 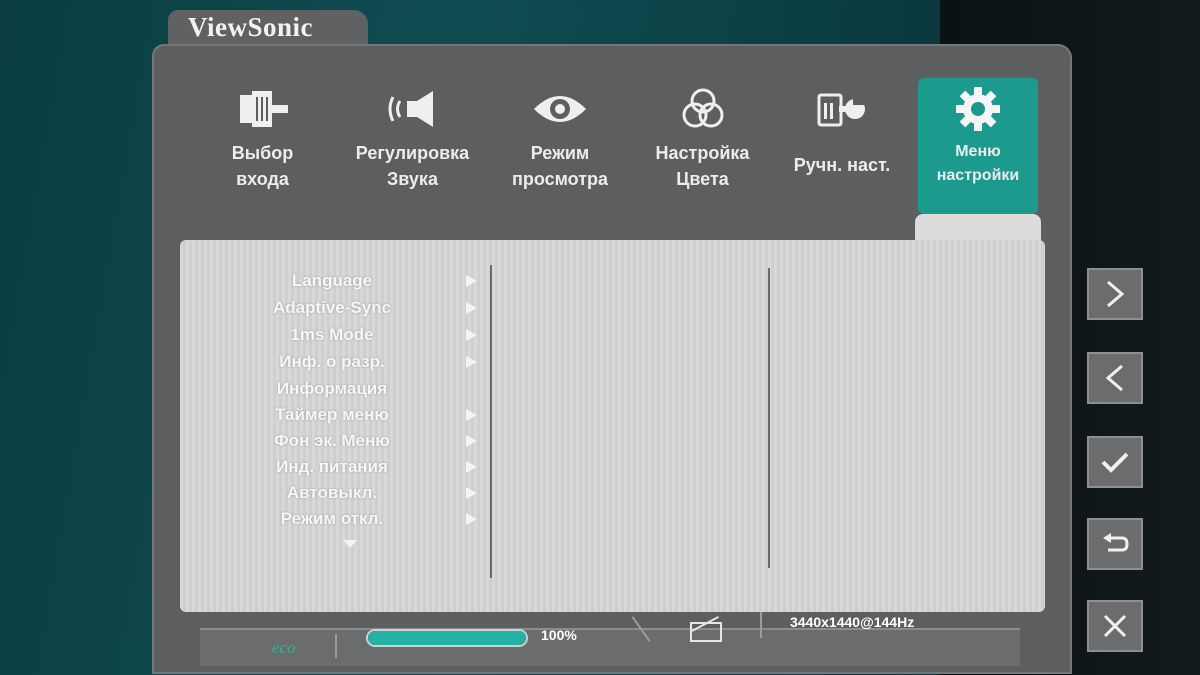 I want to click on back-button, so click(x=1115, y=544).